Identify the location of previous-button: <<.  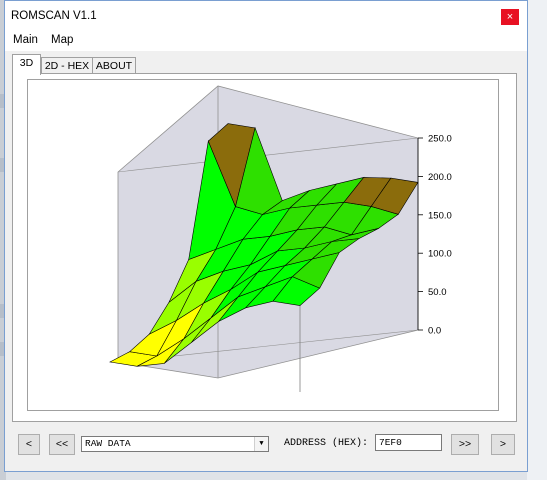
(62, 444).